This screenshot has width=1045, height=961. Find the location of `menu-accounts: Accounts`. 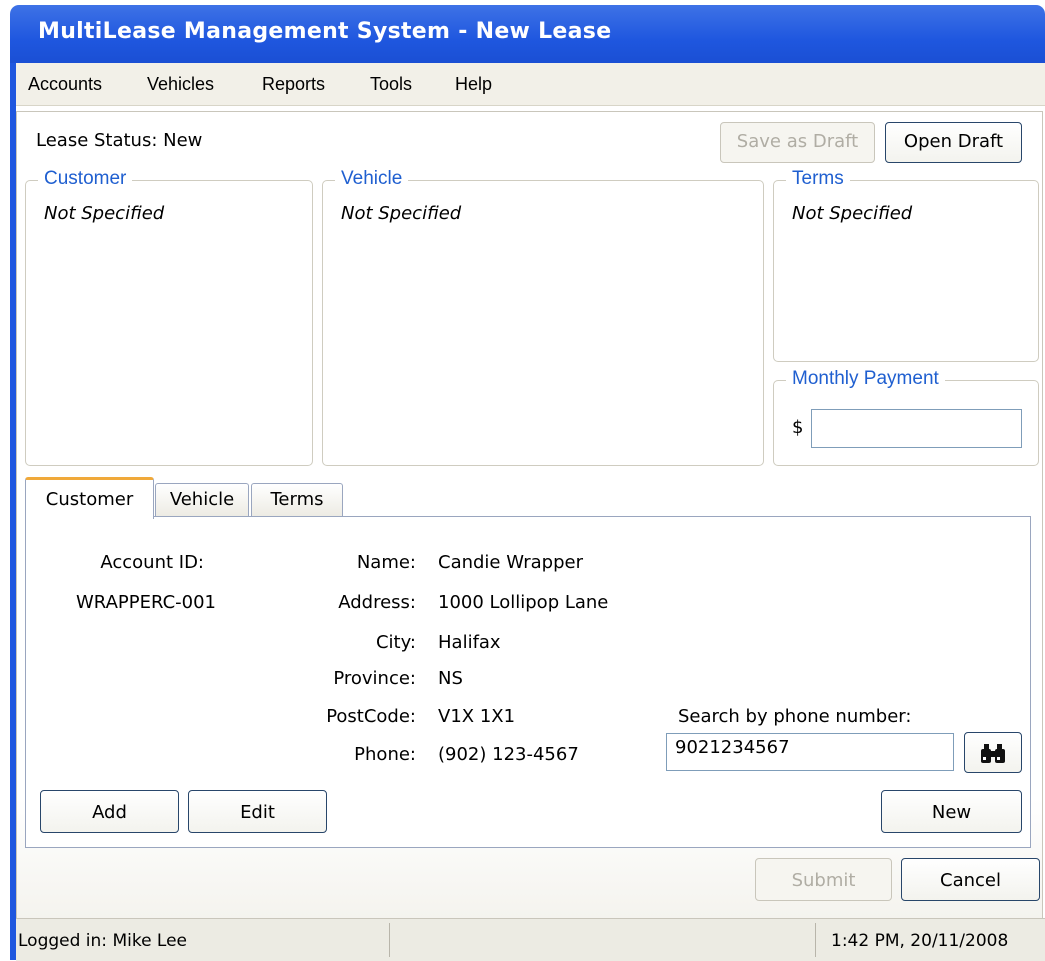

menu-accounts: Accounts is located at coordinates (65, 84).